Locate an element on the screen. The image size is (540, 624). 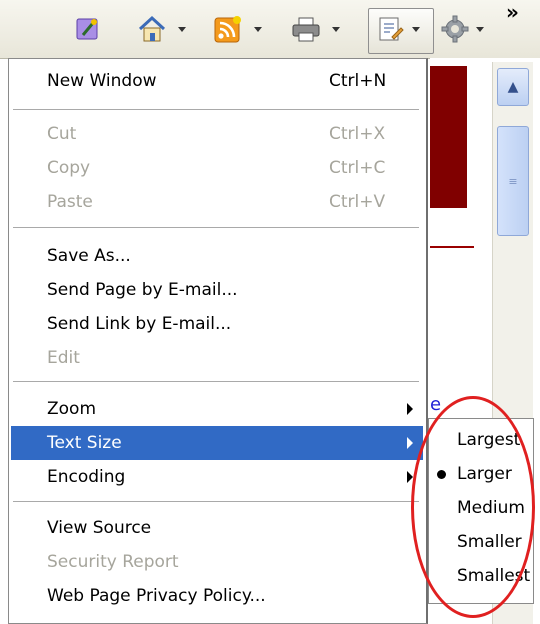
text-size-option-smallest: Smallest is located at coordinates (481, 576).